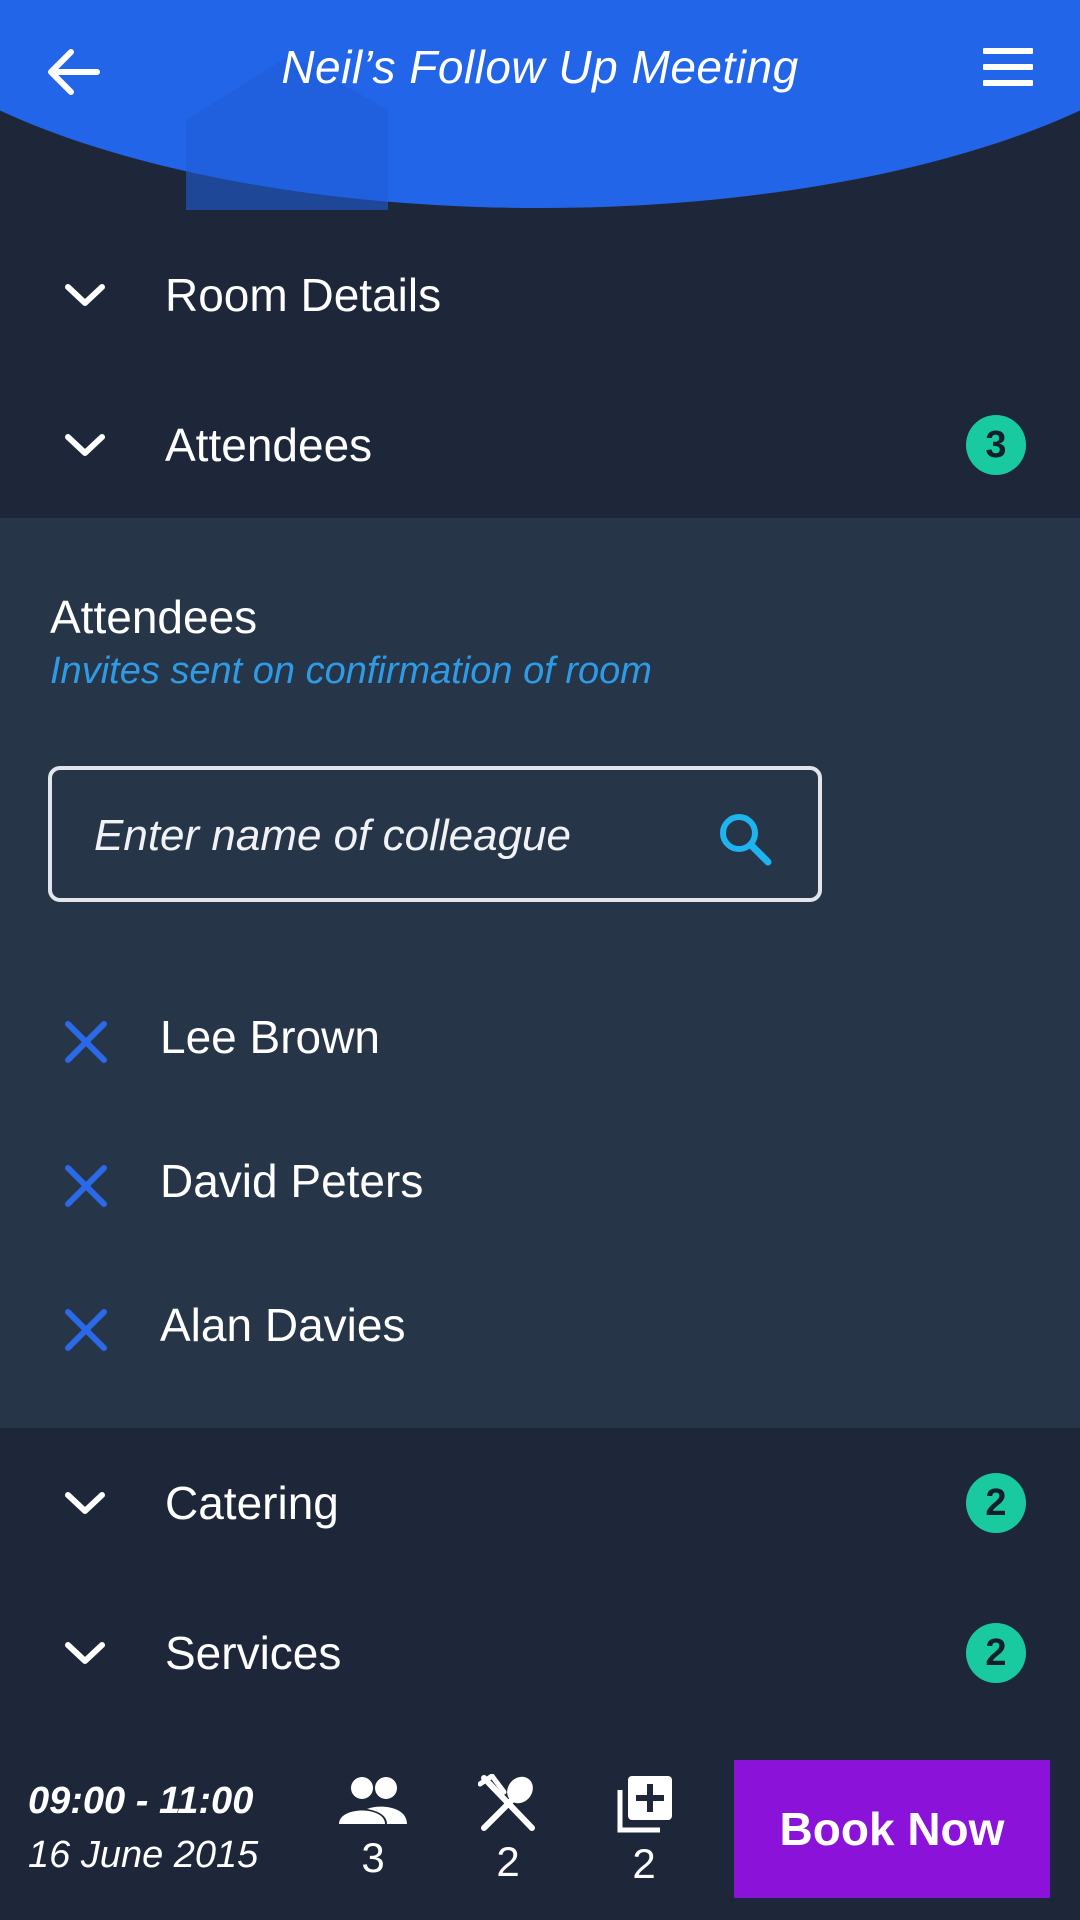 The height and width of the screenshot is (1920, 1080). Describe the element at coordinates (644, 1863) in the screenshot. I see `services-count: 2` at that location.